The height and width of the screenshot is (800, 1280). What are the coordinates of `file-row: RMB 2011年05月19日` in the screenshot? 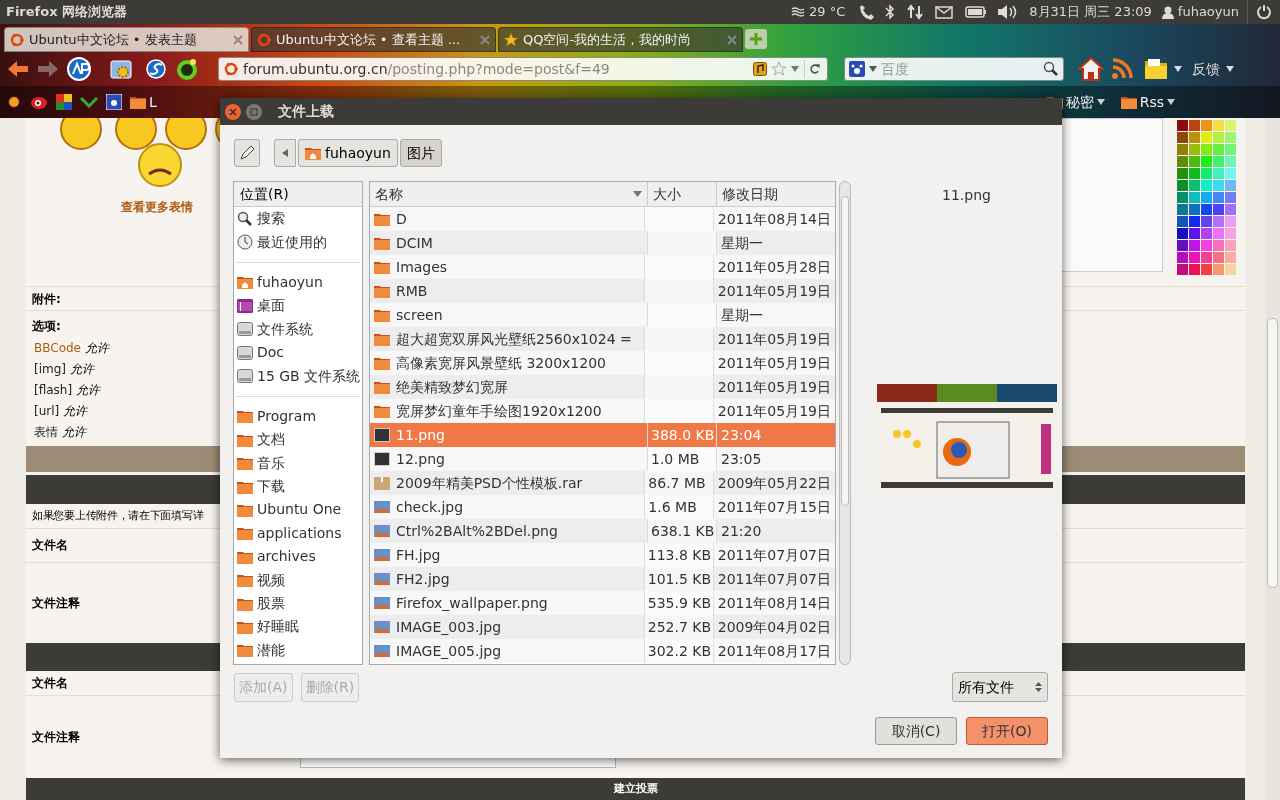 It's located at (602, 291).